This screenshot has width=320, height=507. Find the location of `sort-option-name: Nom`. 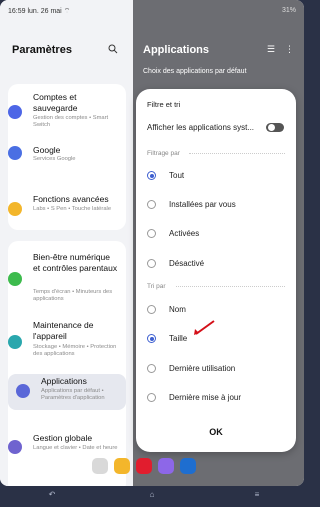

sort-option-name: Nom is located at coordinates (216, 311).